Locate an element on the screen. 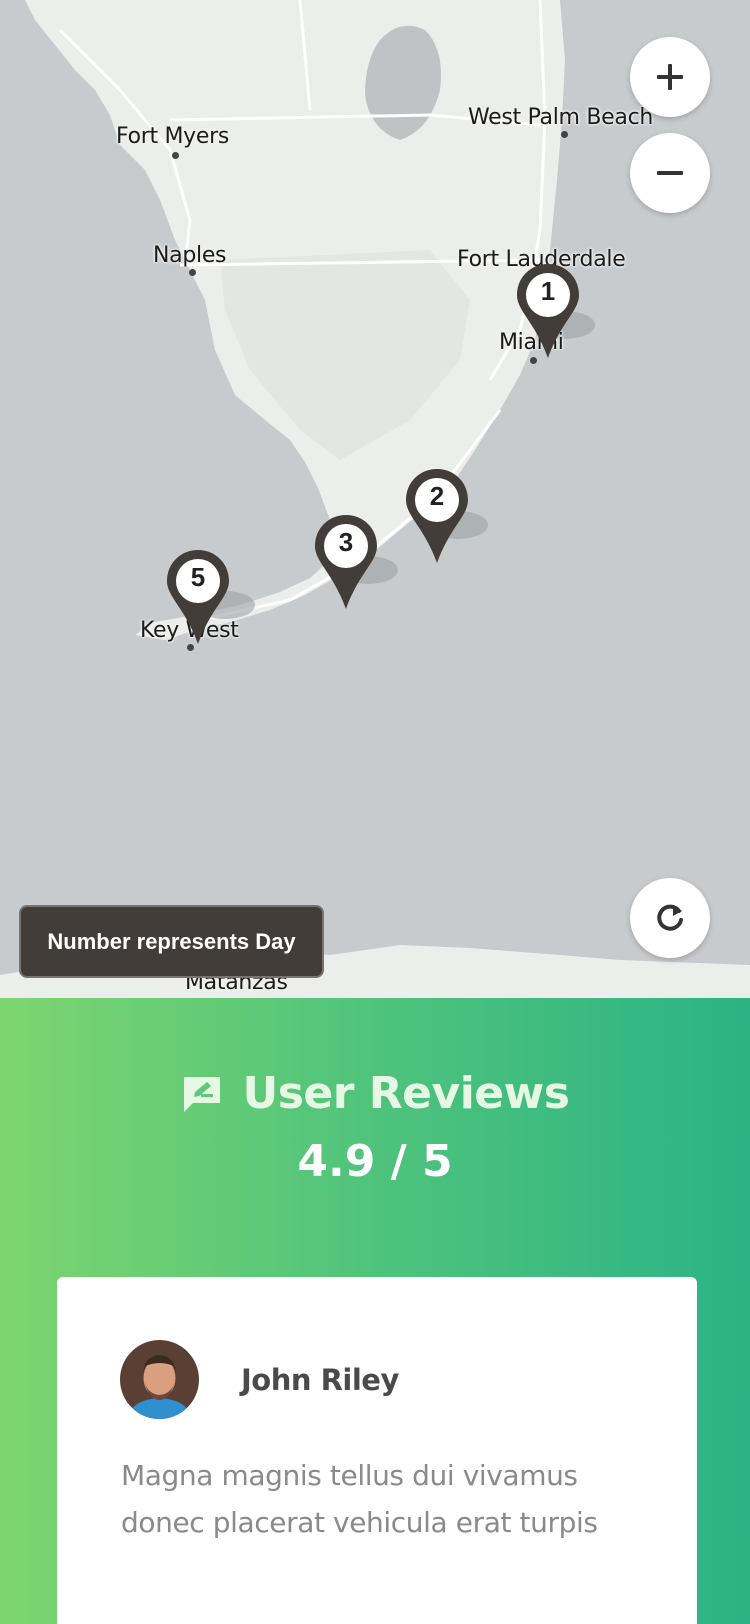 This screenshot has height=1624, width=750. day-marker: 1 is located at coordinates (548, 311).